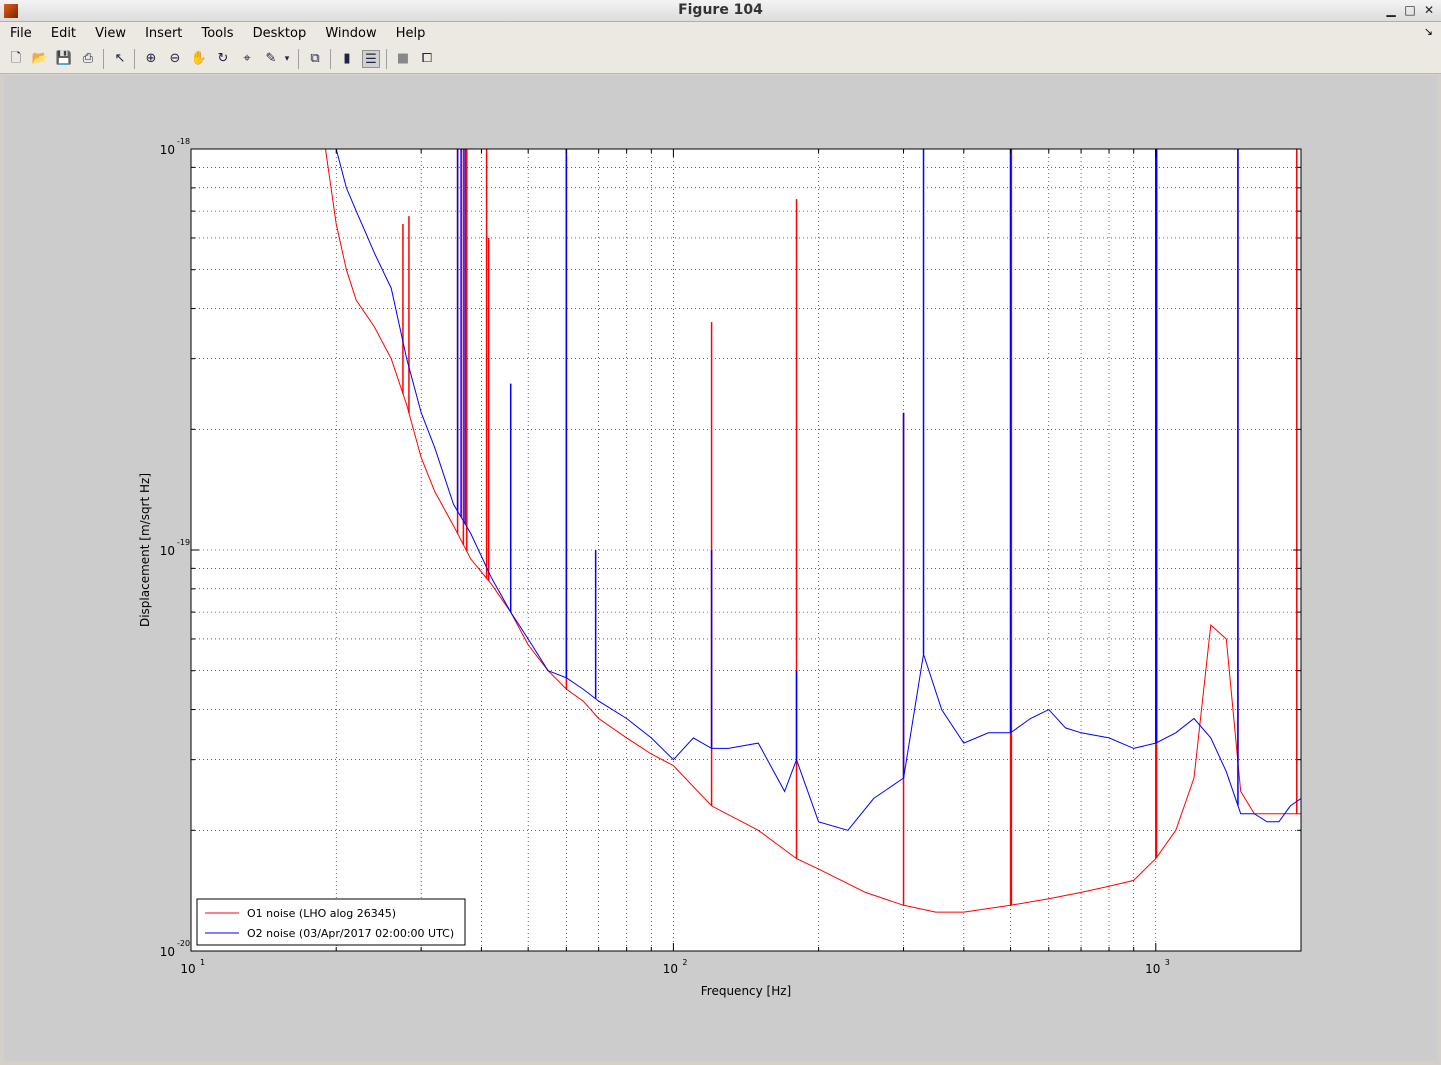 Image resolution: width=1441 pixels, height=1065 pixels. Describe the element at coordinates (21, 34) in the screenshot. I see `menu-file: File` at that location.